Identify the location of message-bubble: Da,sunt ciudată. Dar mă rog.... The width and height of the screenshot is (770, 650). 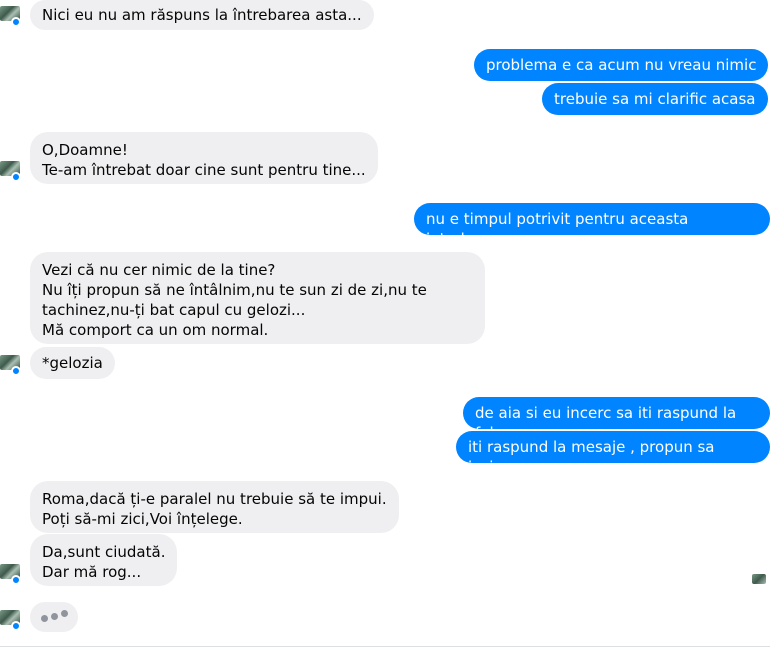
(104, 560).